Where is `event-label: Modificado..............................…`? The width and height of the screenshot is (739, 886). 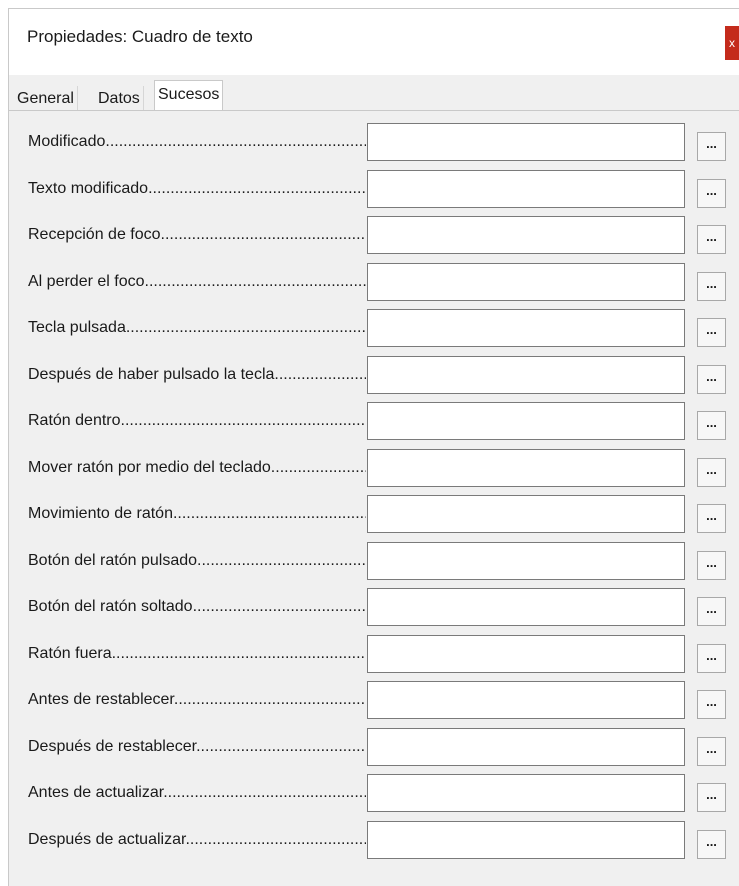 event-label: Modificado..............................… is located at coordinates (197, 142).